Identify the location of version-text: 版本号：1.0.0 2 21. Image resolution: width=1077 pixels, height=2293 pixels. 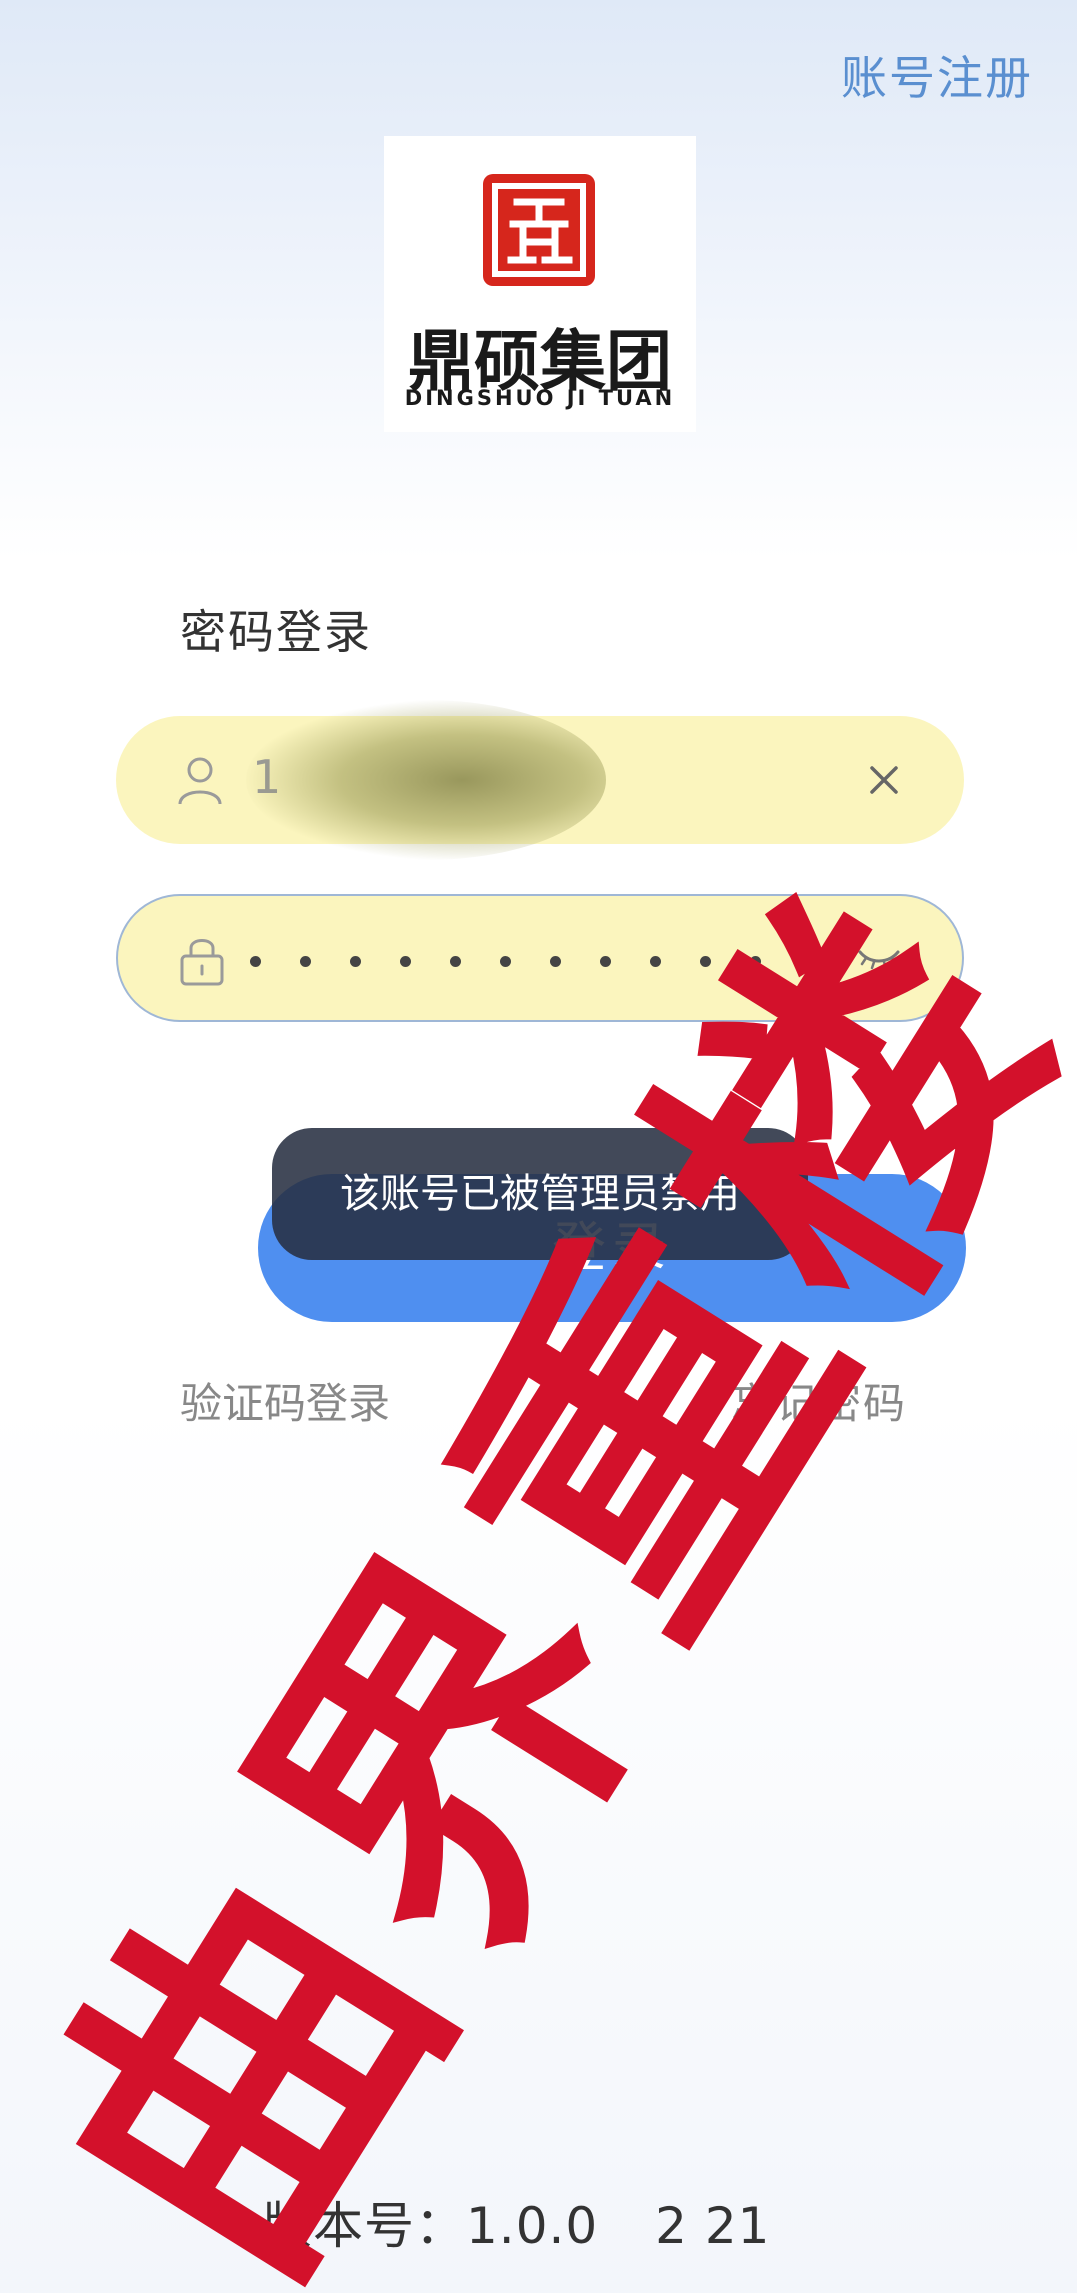
(516, 2222).